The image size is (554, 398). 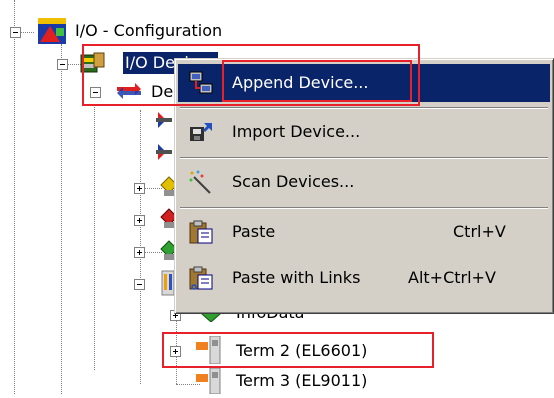 What do you see at coordinates (364, 232) in the screenshot?
I see `menu-item-paste: Paste Ctrl+V` at bounding box center [364, 232].